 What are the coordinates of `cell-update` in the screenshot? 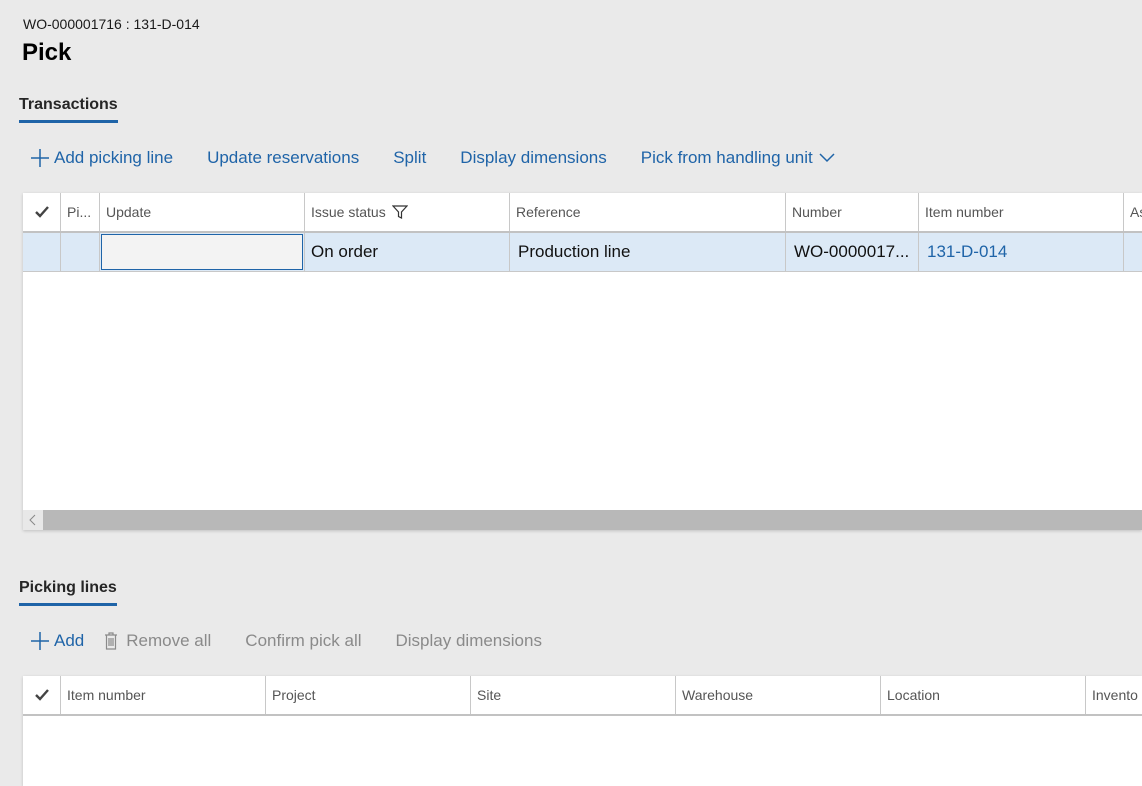 It's located at (202, 252).